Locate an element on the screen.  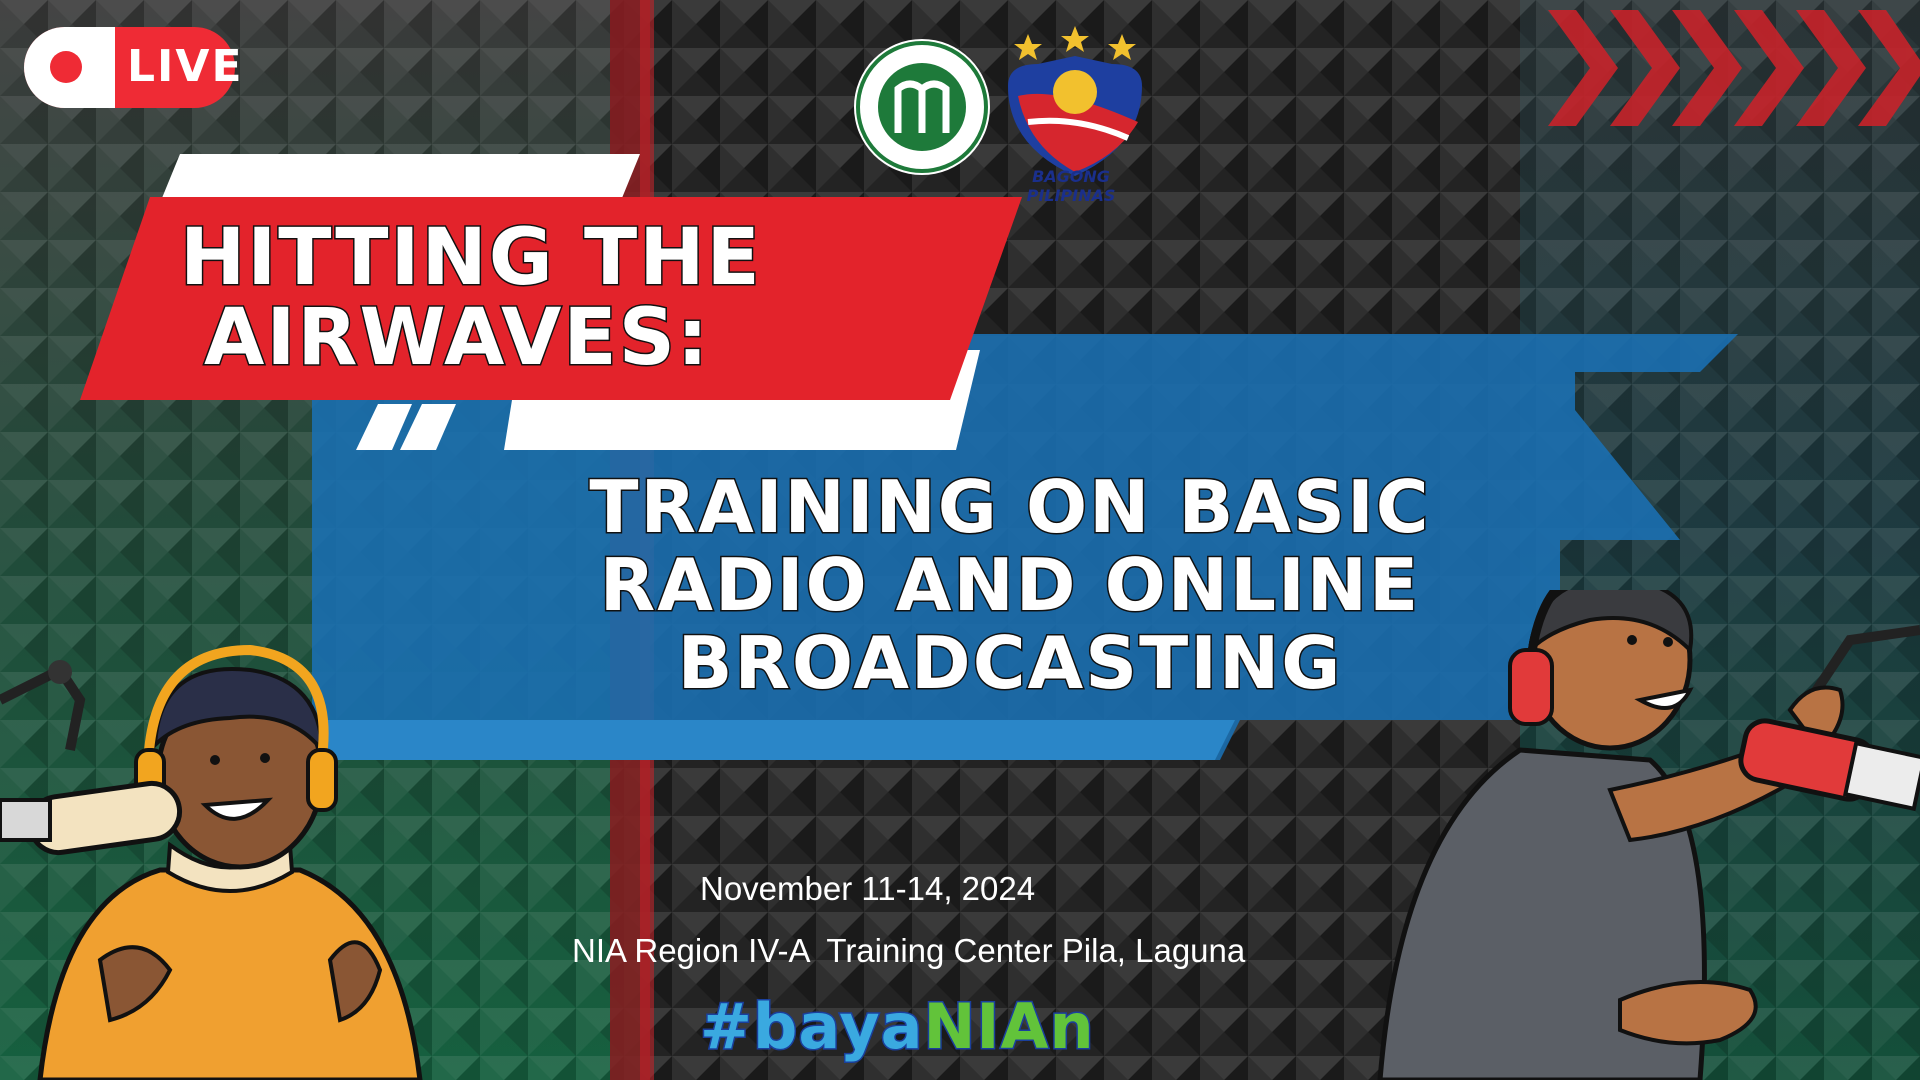
host-illustration-right is located at coordinates (1648, 835).